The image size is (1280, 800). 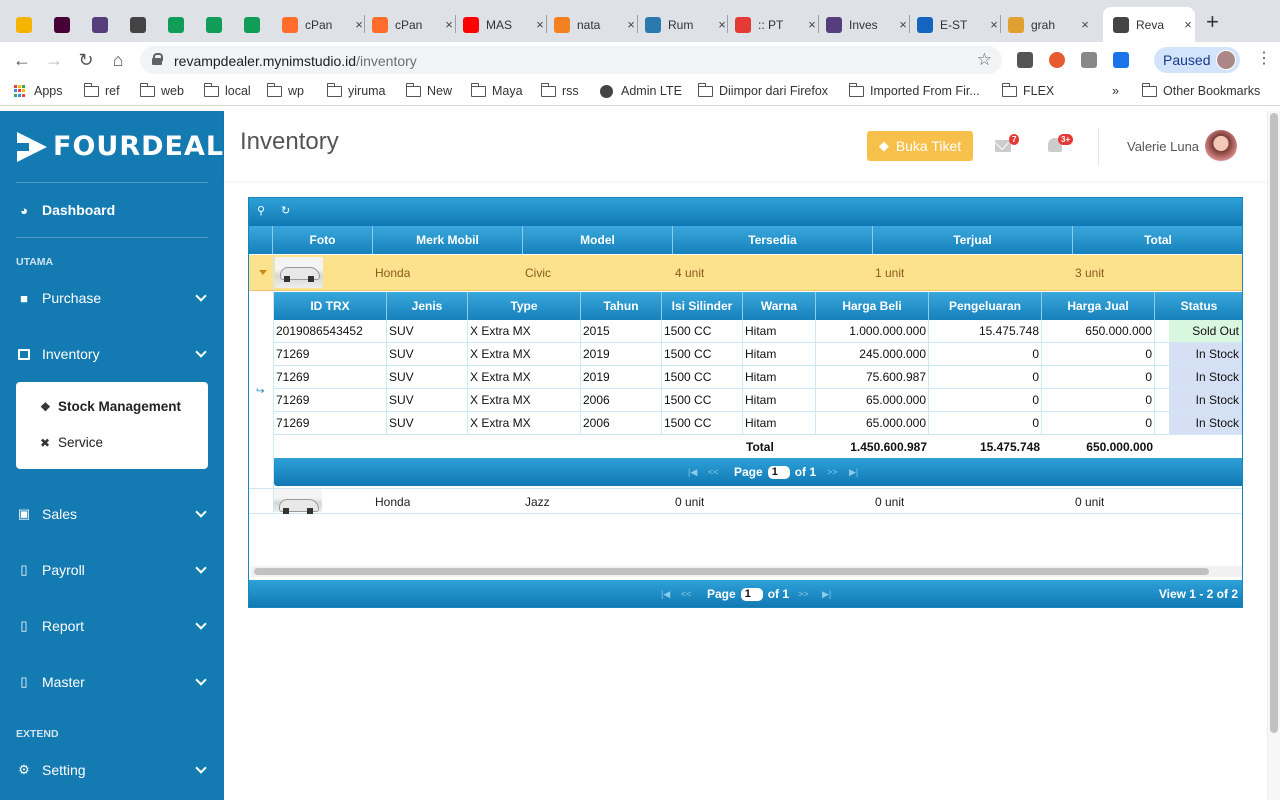 I want to click on column-header: Model, so click(x=598, y=240).